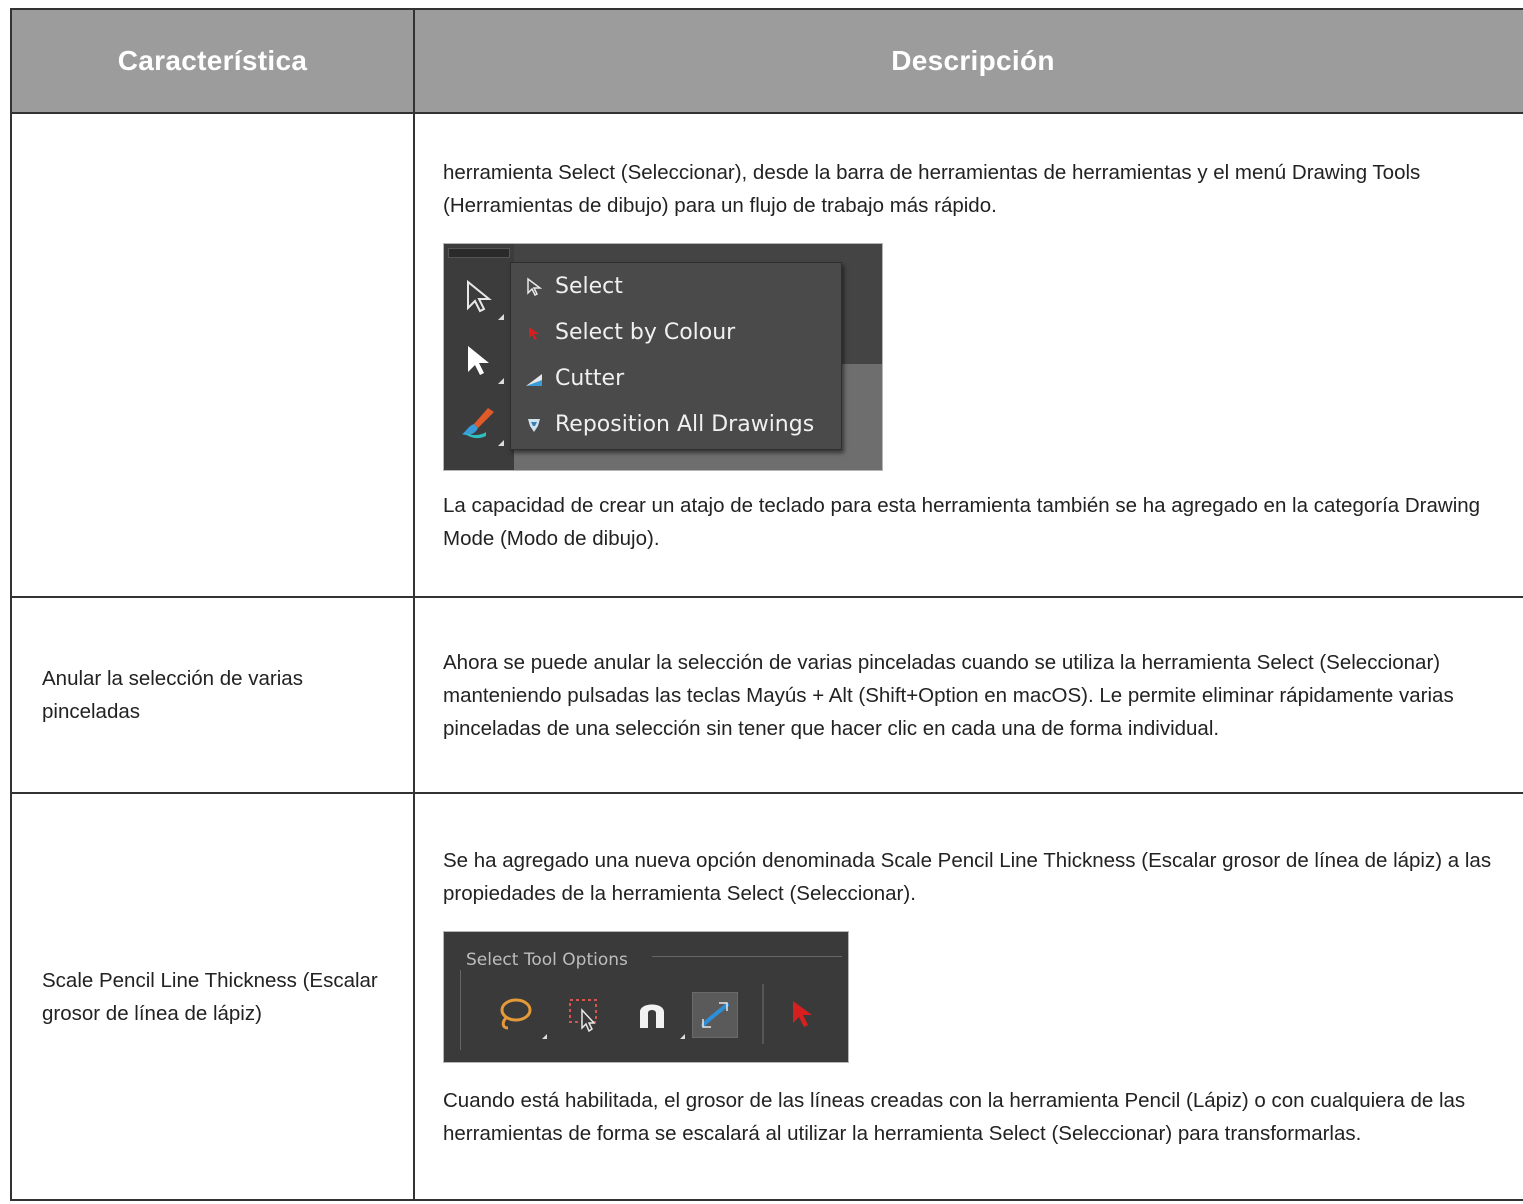 The height and width of the screenshot is (1204, 1523). I want to click on select-tool-icon, so click(481, 298).